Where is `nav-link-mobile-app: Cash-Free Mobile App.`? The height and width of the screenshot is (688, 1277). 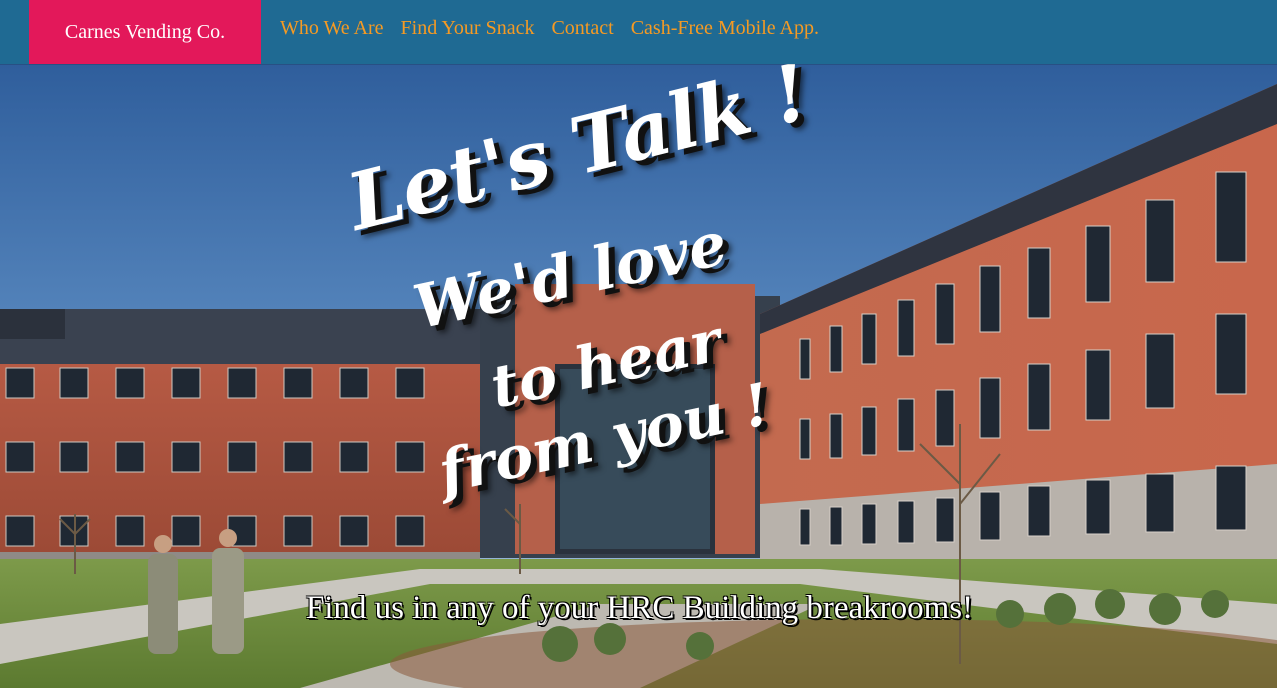
nav-link-mobile-app: Cash-Free Mobile App. is located at coordinates (725, 28).